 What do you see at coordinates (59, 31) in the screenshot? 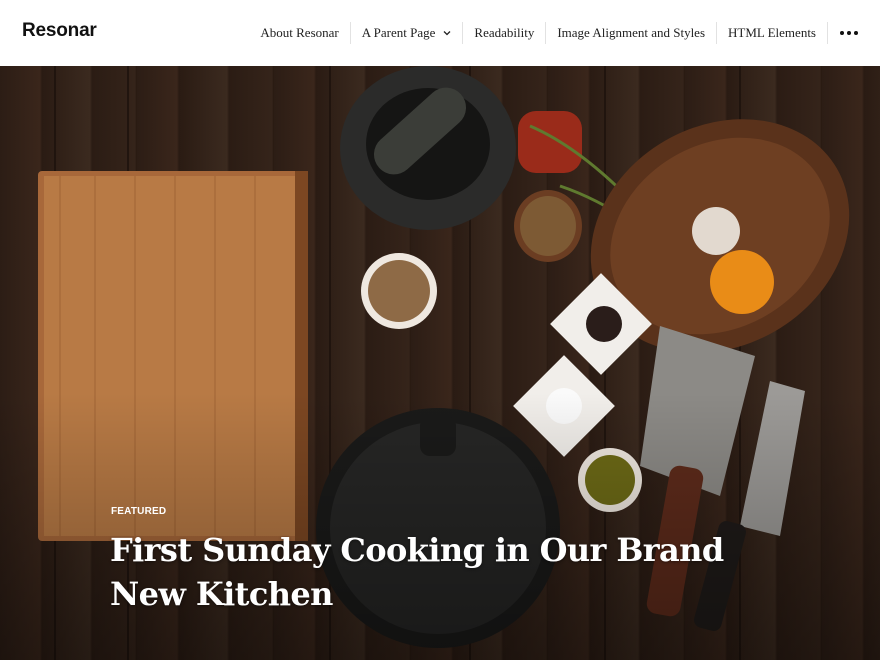
I see `site-title: Resonar` at bounding box center [59, 31].